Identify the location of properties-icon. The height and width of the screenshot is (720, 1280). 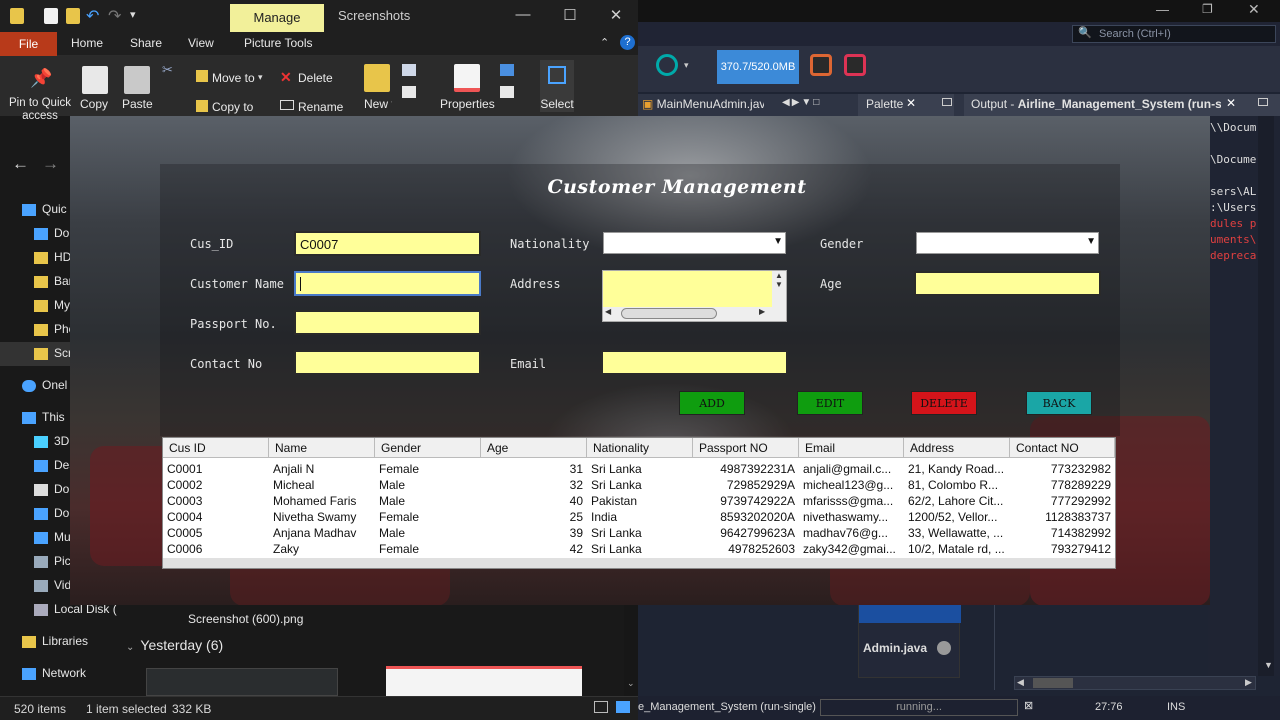
(51, 16).